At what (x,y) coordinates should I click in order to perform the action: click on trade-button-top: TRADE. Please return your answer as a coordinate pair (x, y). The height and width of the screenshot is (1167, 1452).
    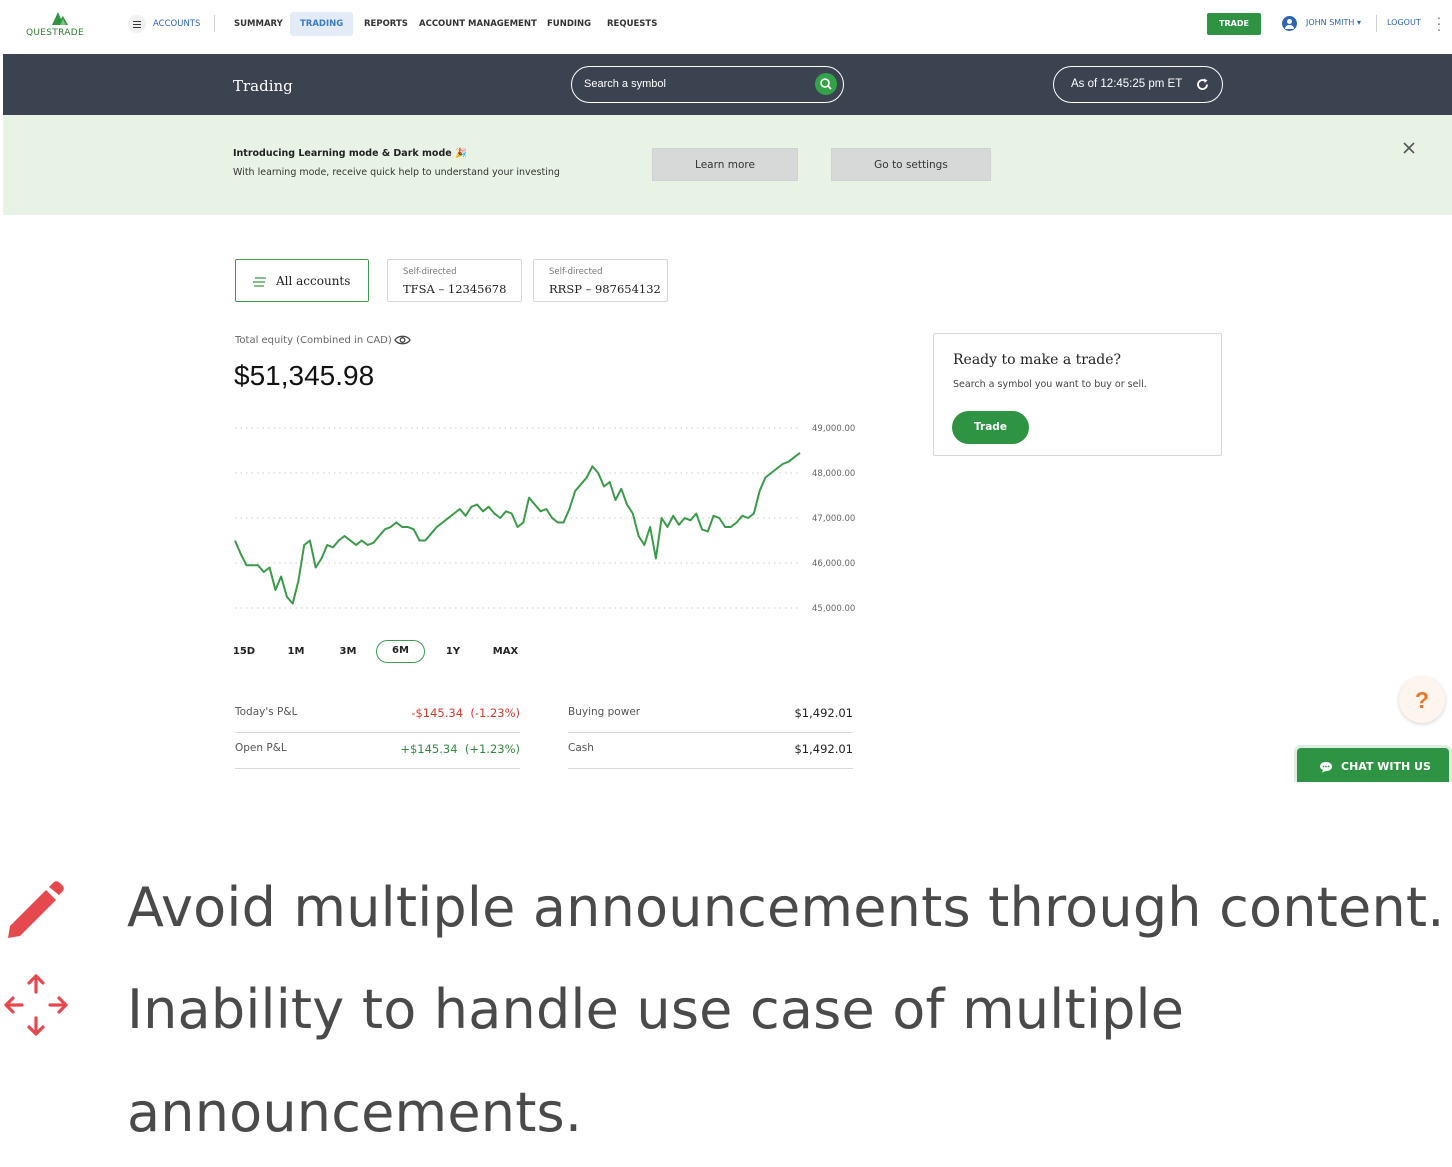
    Looking at the image, I should click on (1234, 24).